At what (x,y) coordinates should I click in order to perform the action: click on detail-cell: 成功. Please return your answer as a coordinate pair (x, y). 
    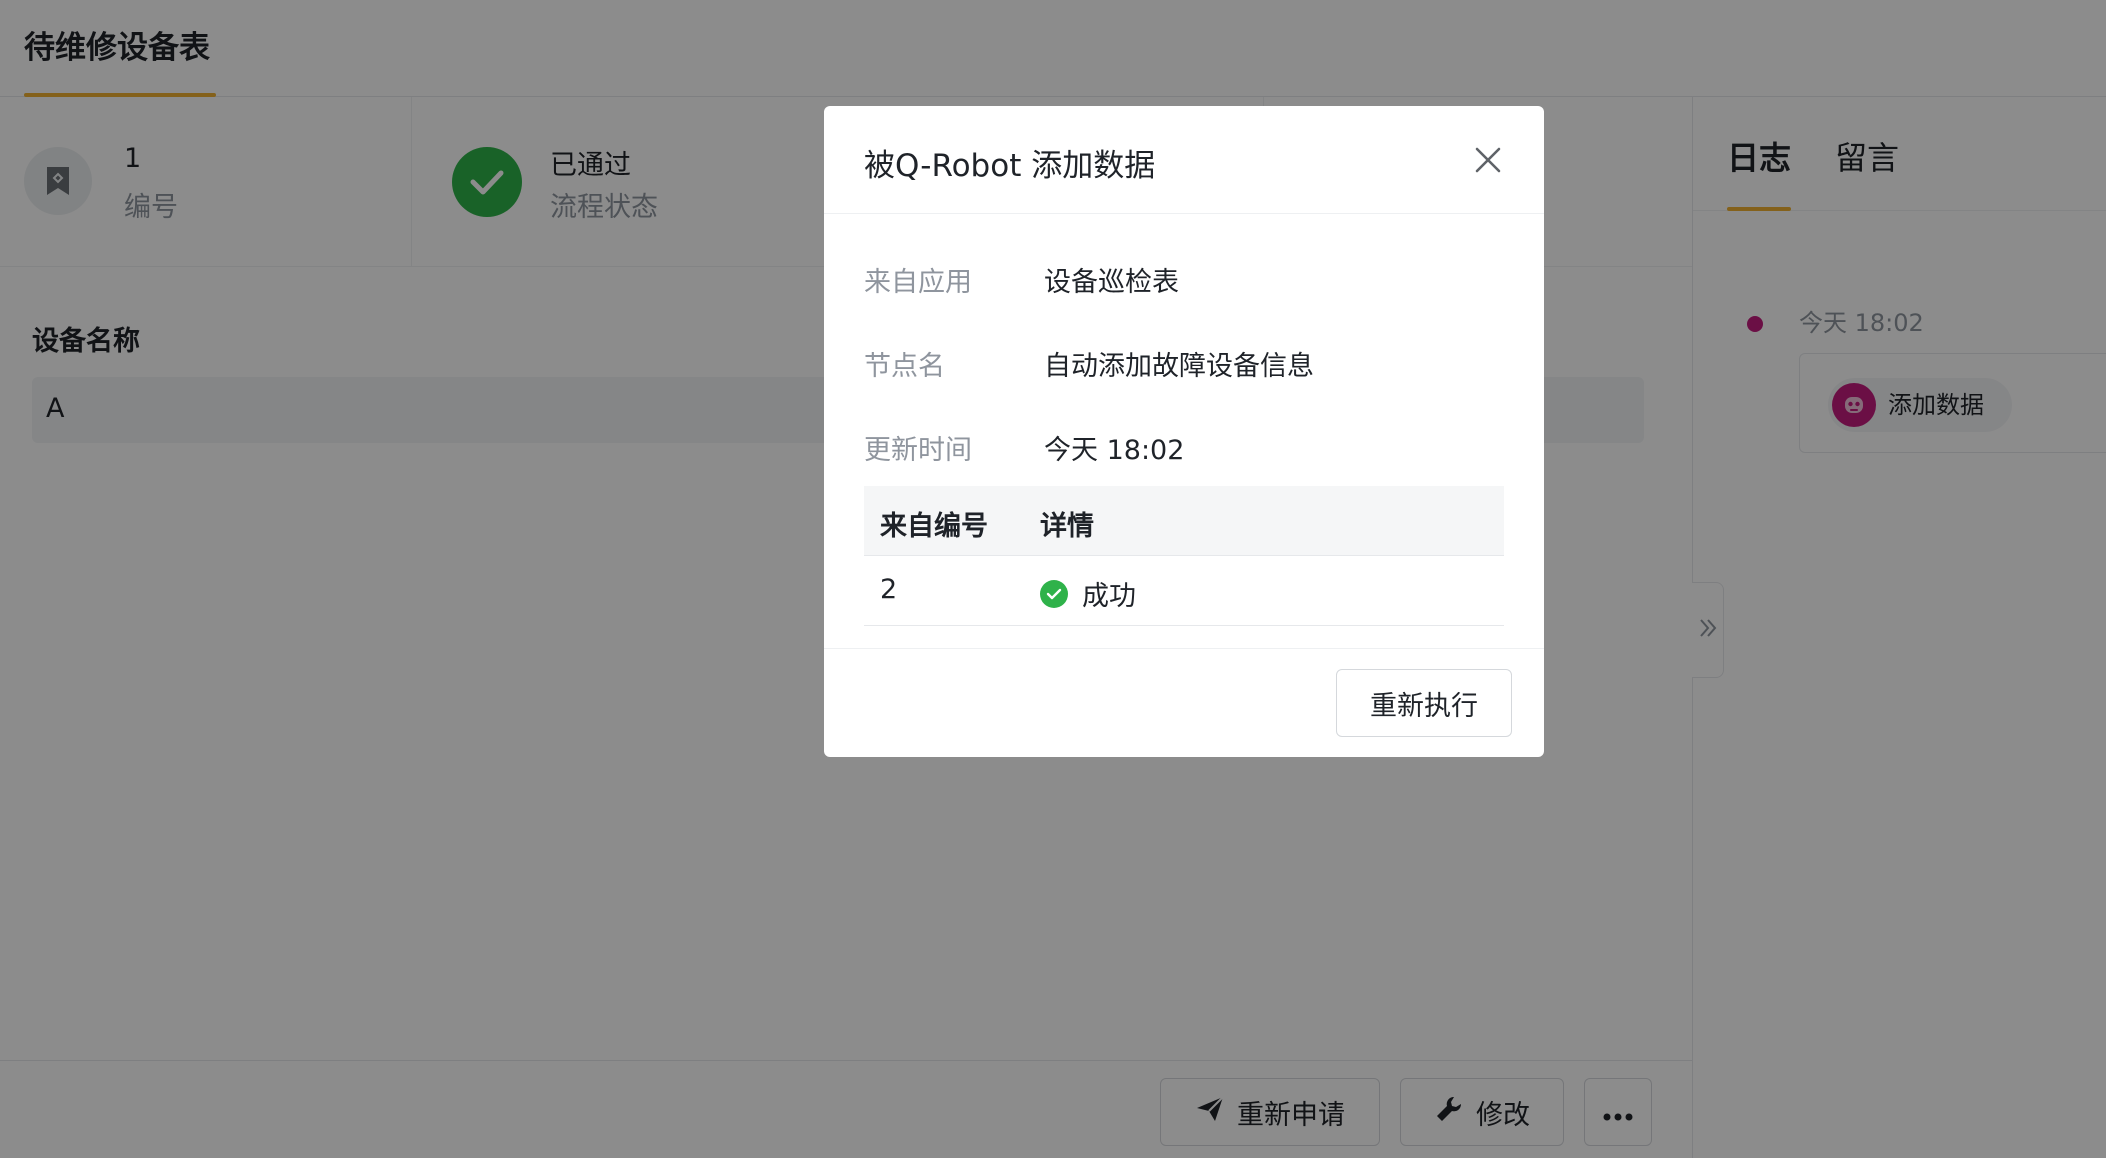
    Looking at the image, I should click on (1088, 593).